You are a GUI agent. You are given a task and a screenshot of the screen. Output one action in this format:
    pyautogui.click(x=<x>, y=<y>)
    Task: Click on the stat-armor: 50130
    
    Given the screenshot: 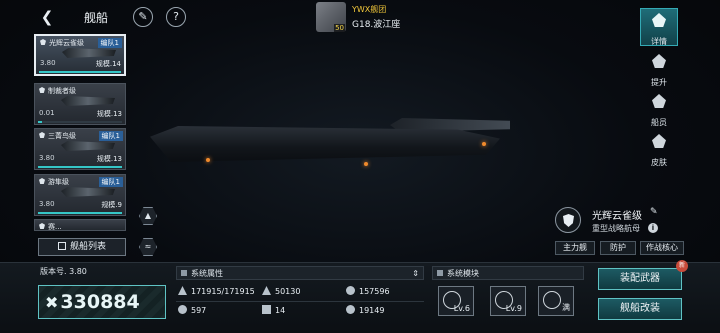 What is the action you would take?
    pyautogui.click(x=281, y=292)
    